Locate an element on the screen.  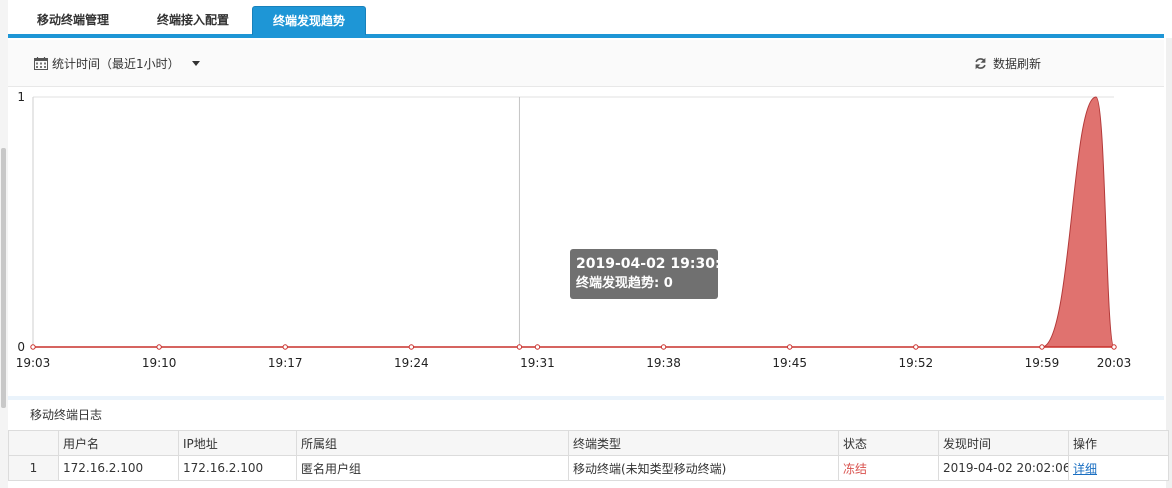
cell-terminal-type: 移动终端(未知类型移动终端) is located at coordinates (703, 468).